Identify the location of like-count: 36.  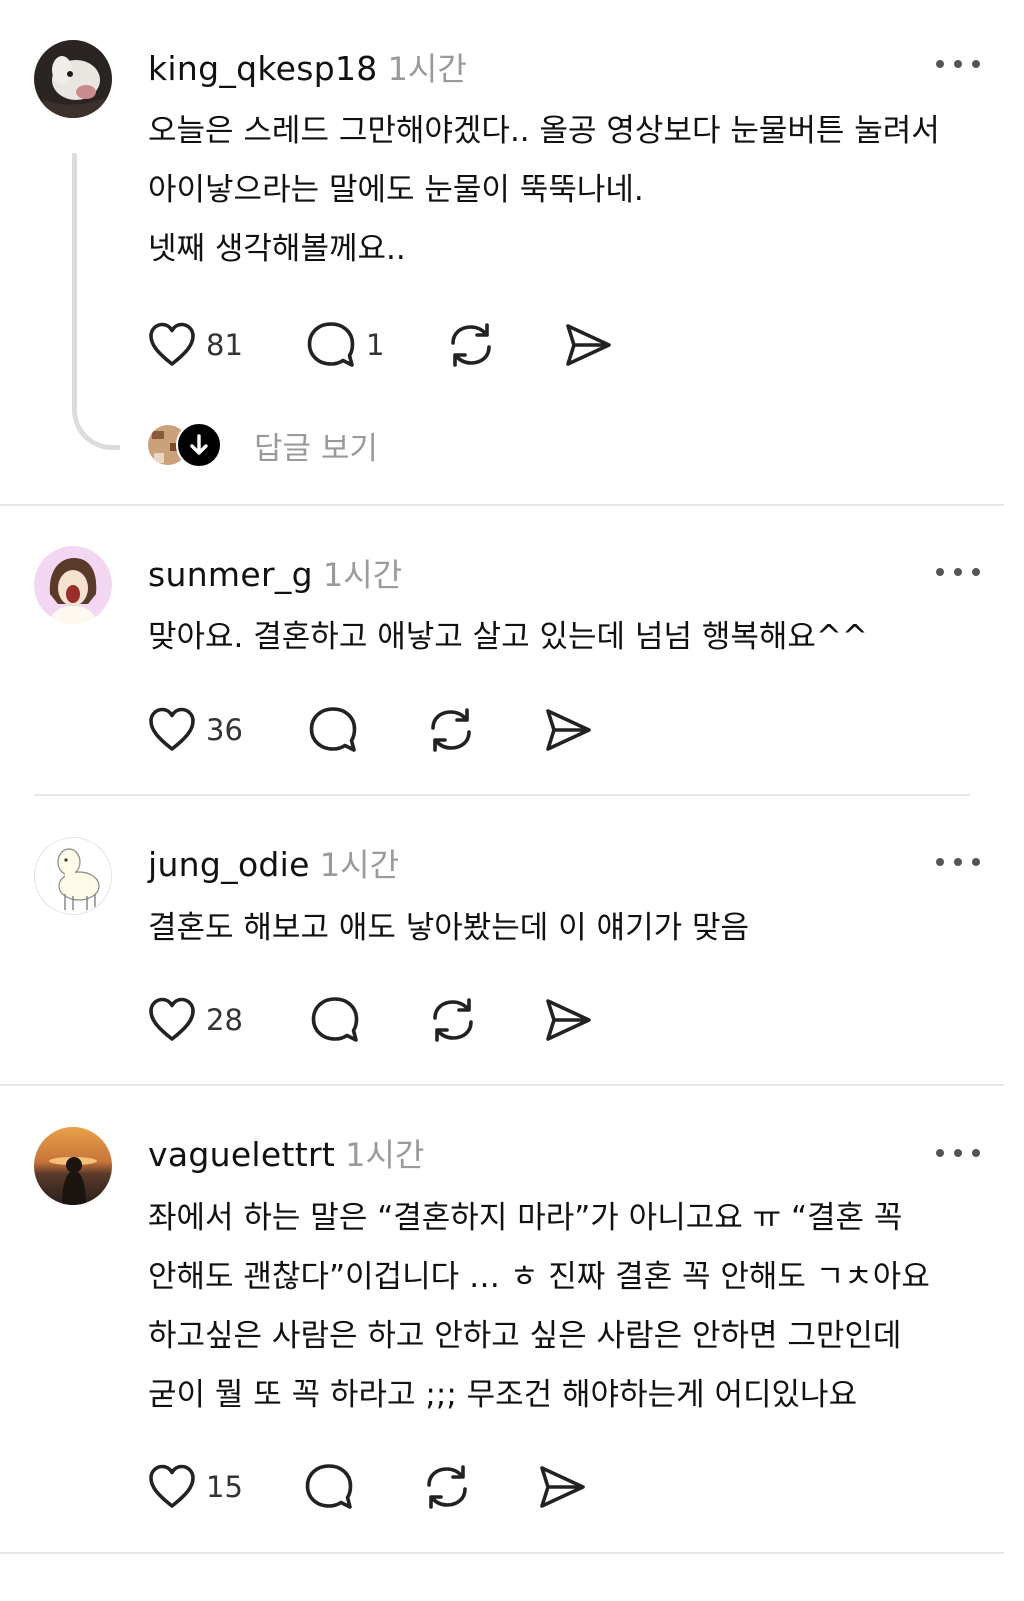
(224, 730).